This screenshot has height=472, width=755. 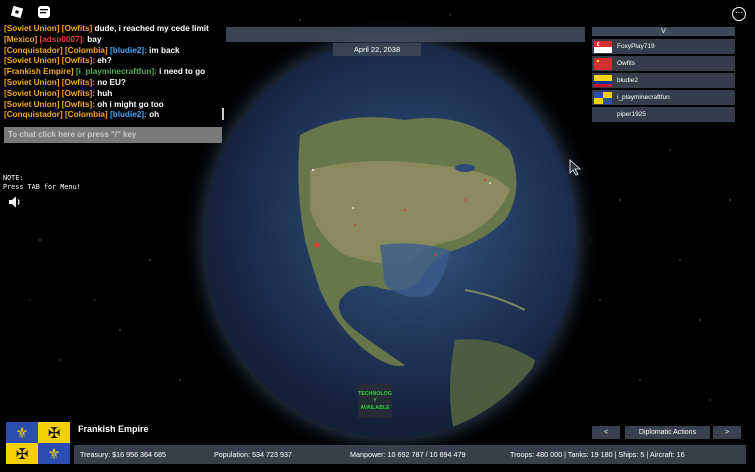 What do you see at coordinates (627, 80) in the screenshot?
I see `player-name: bludie2` at bounding box center [627, 80].